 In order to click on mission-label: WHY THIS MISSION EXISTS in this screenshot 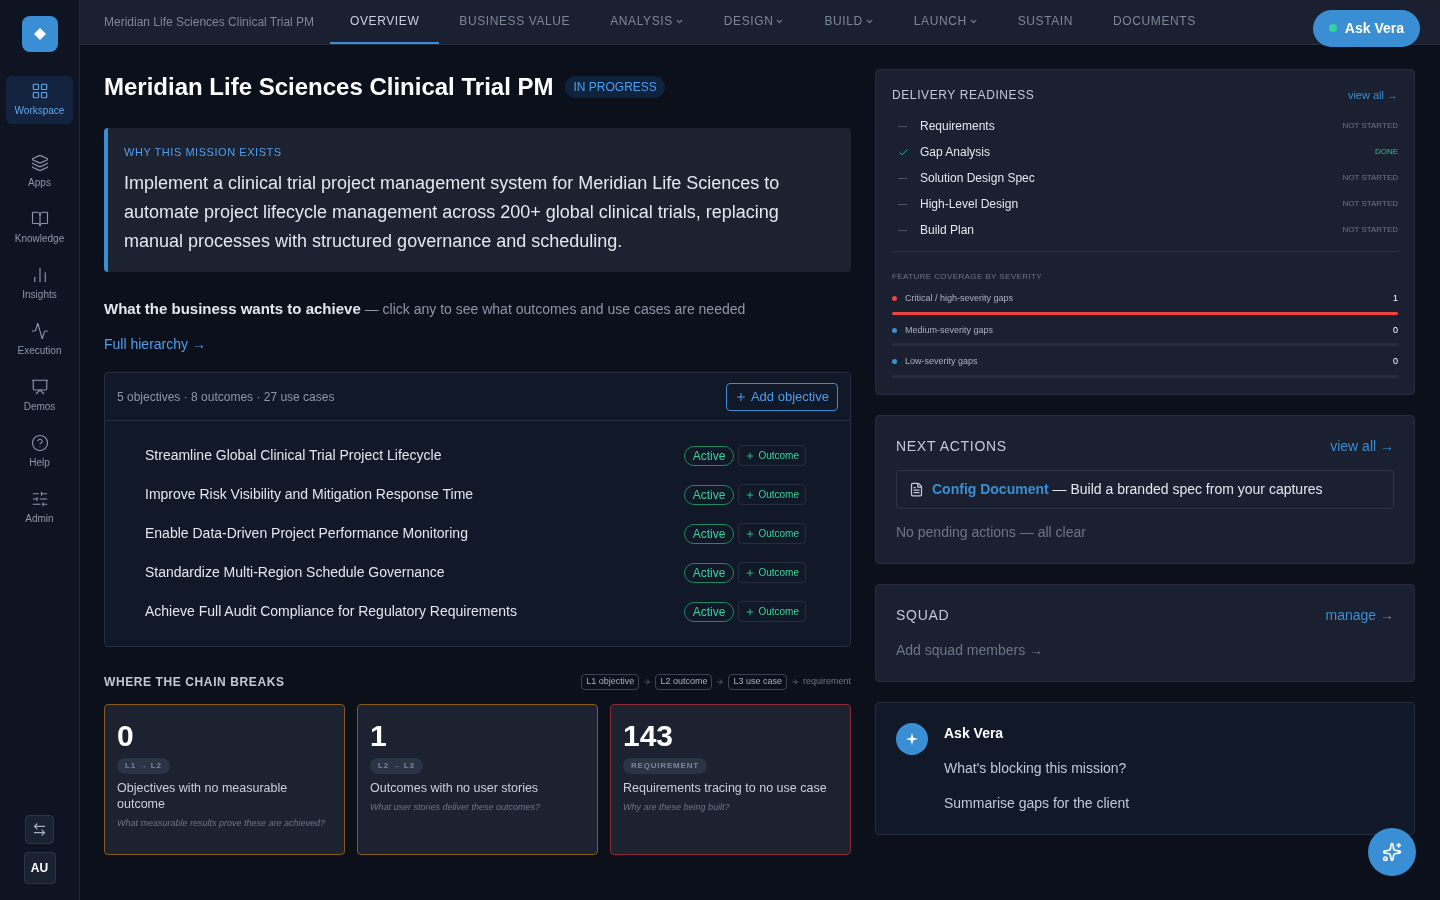, I will do `click(203, 152)`.